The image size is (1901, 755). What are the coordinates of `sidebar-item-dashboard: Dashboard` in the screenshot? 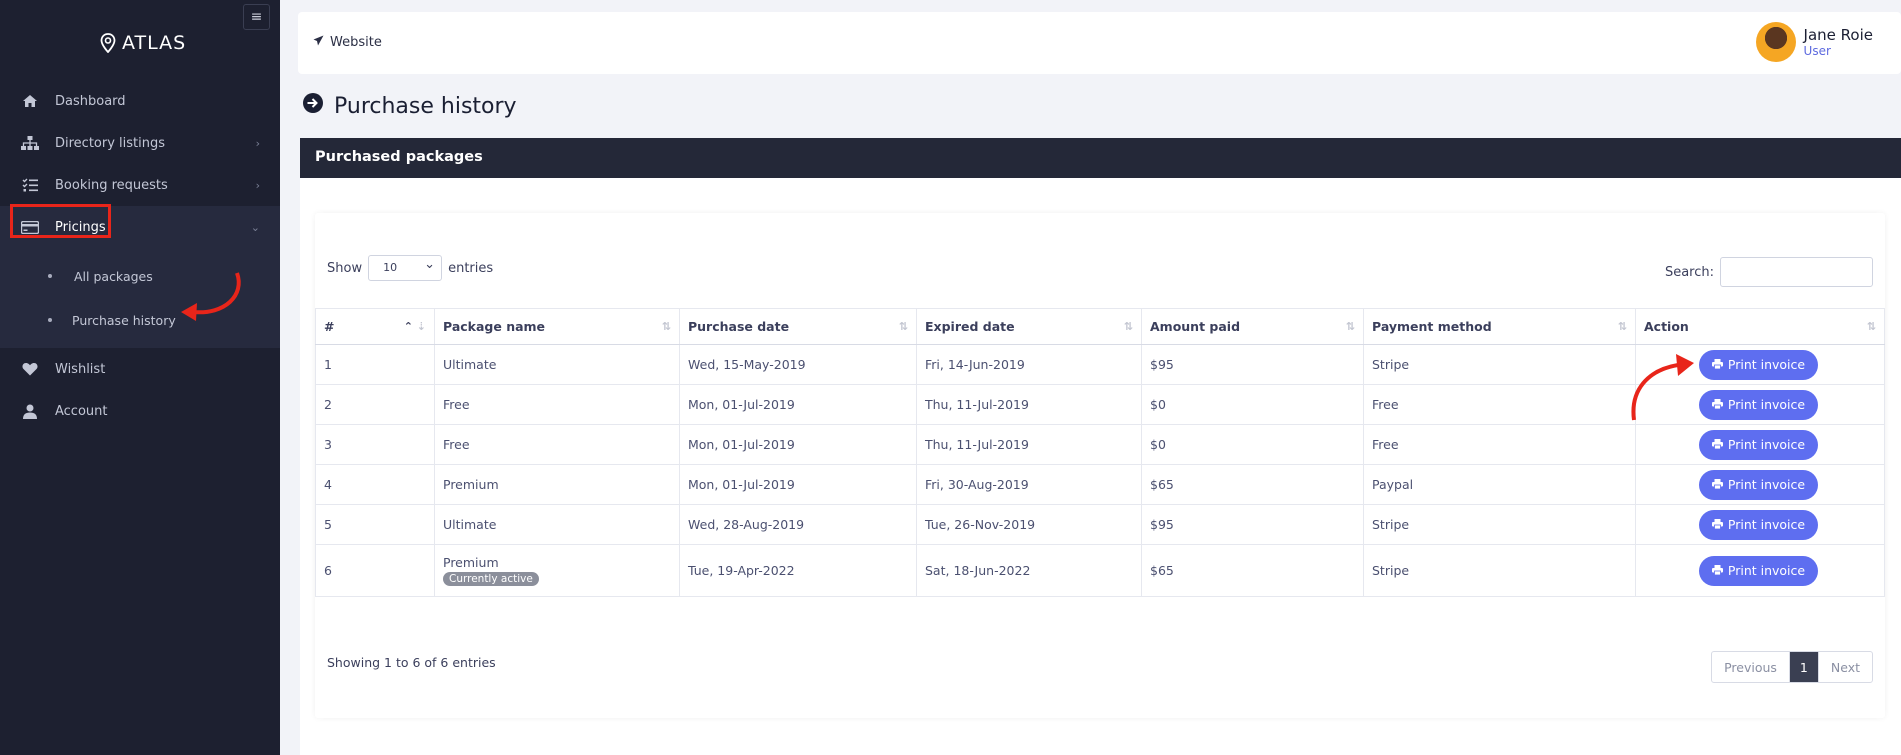 It's located at (140, 101).